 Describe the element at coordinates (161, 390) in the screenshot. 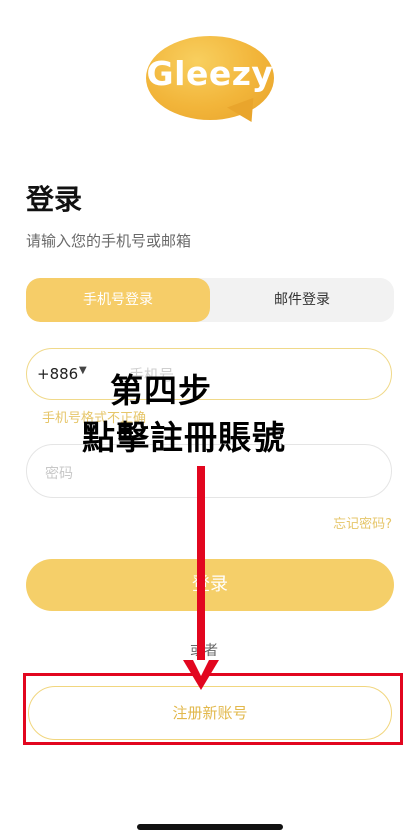

I see `annotation-step-label: 第四步` at that location.